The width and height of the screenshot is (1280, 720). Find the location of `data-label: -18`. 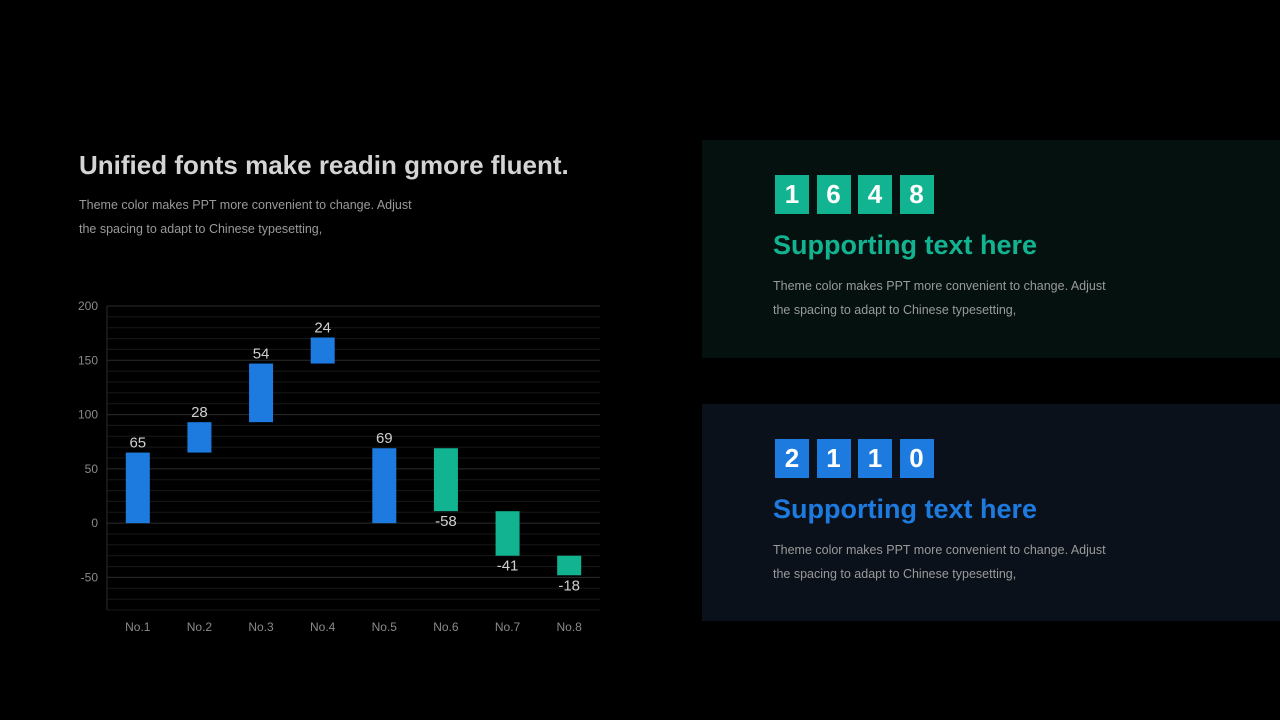

data-label: -18 is located at coordinates (569, 585).